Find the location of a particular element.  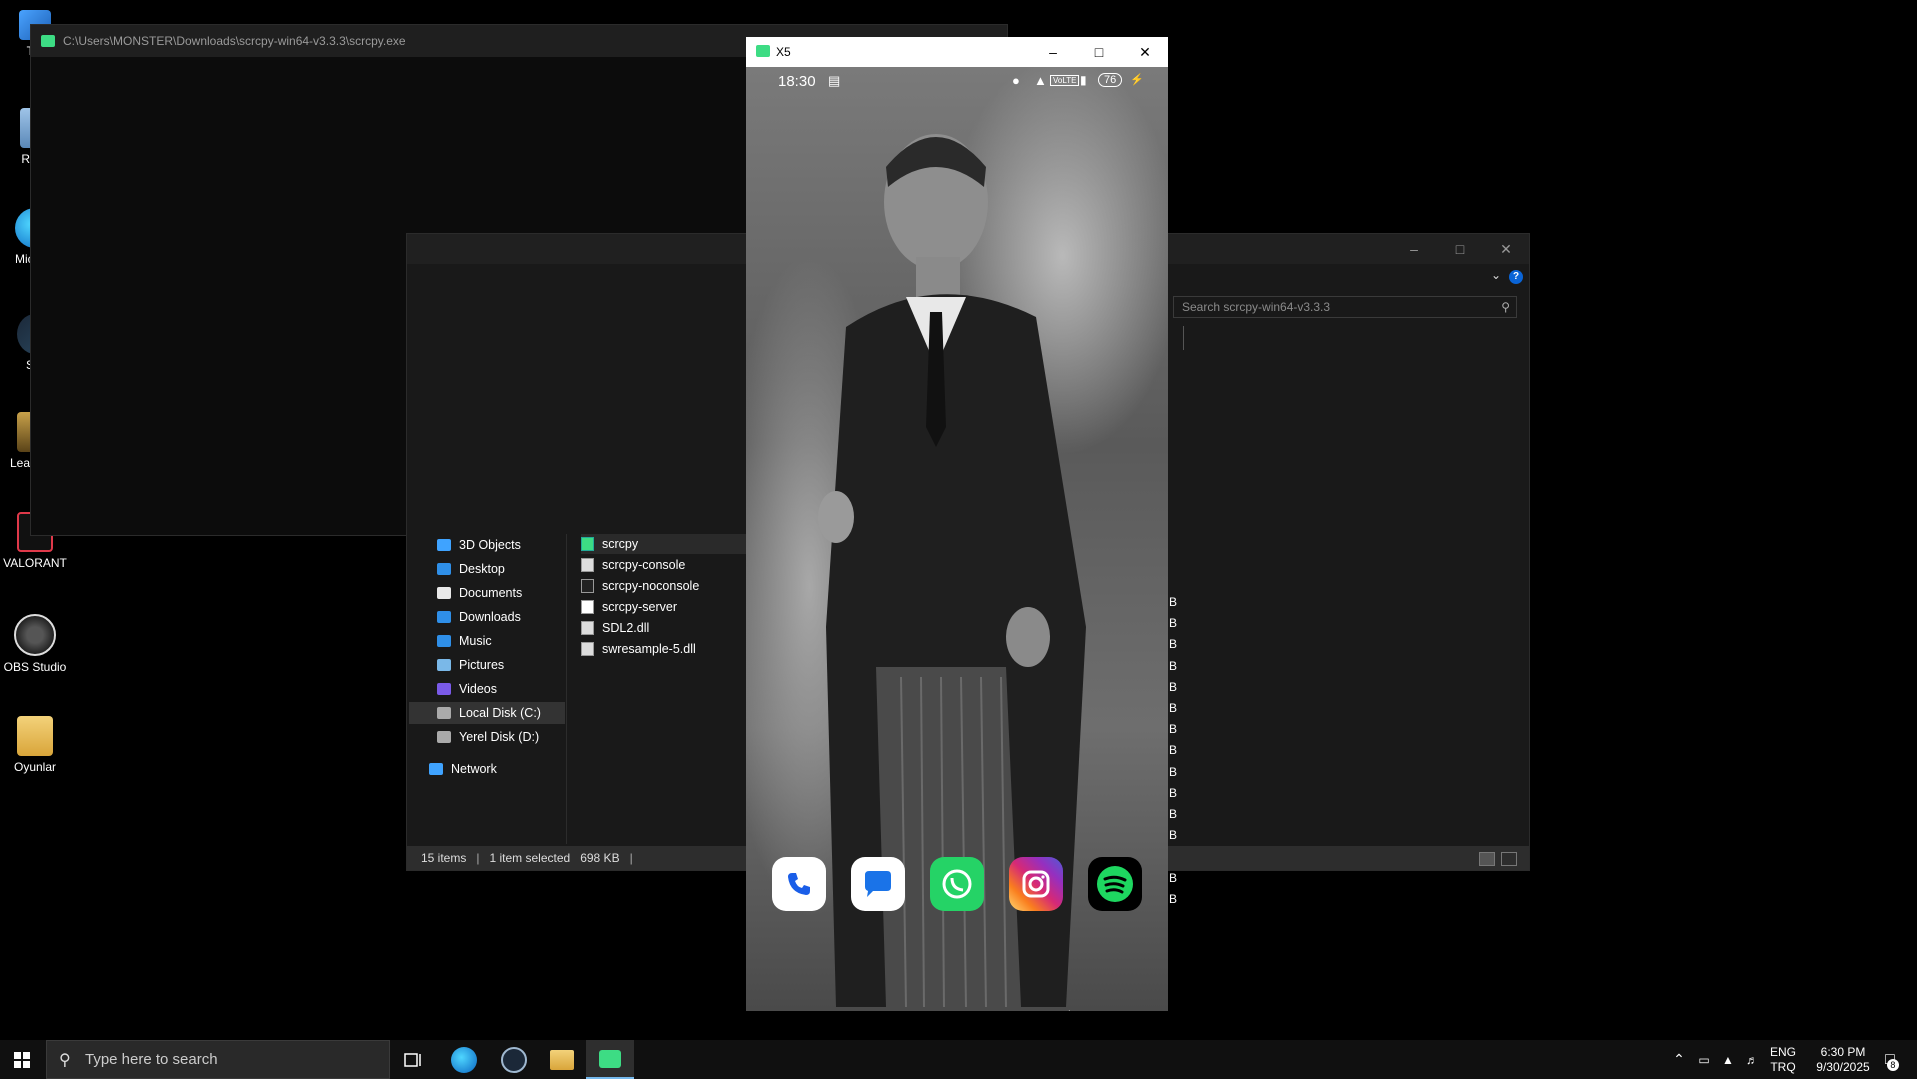

status-item-count: 15 items is located at coordinates (444, 858).